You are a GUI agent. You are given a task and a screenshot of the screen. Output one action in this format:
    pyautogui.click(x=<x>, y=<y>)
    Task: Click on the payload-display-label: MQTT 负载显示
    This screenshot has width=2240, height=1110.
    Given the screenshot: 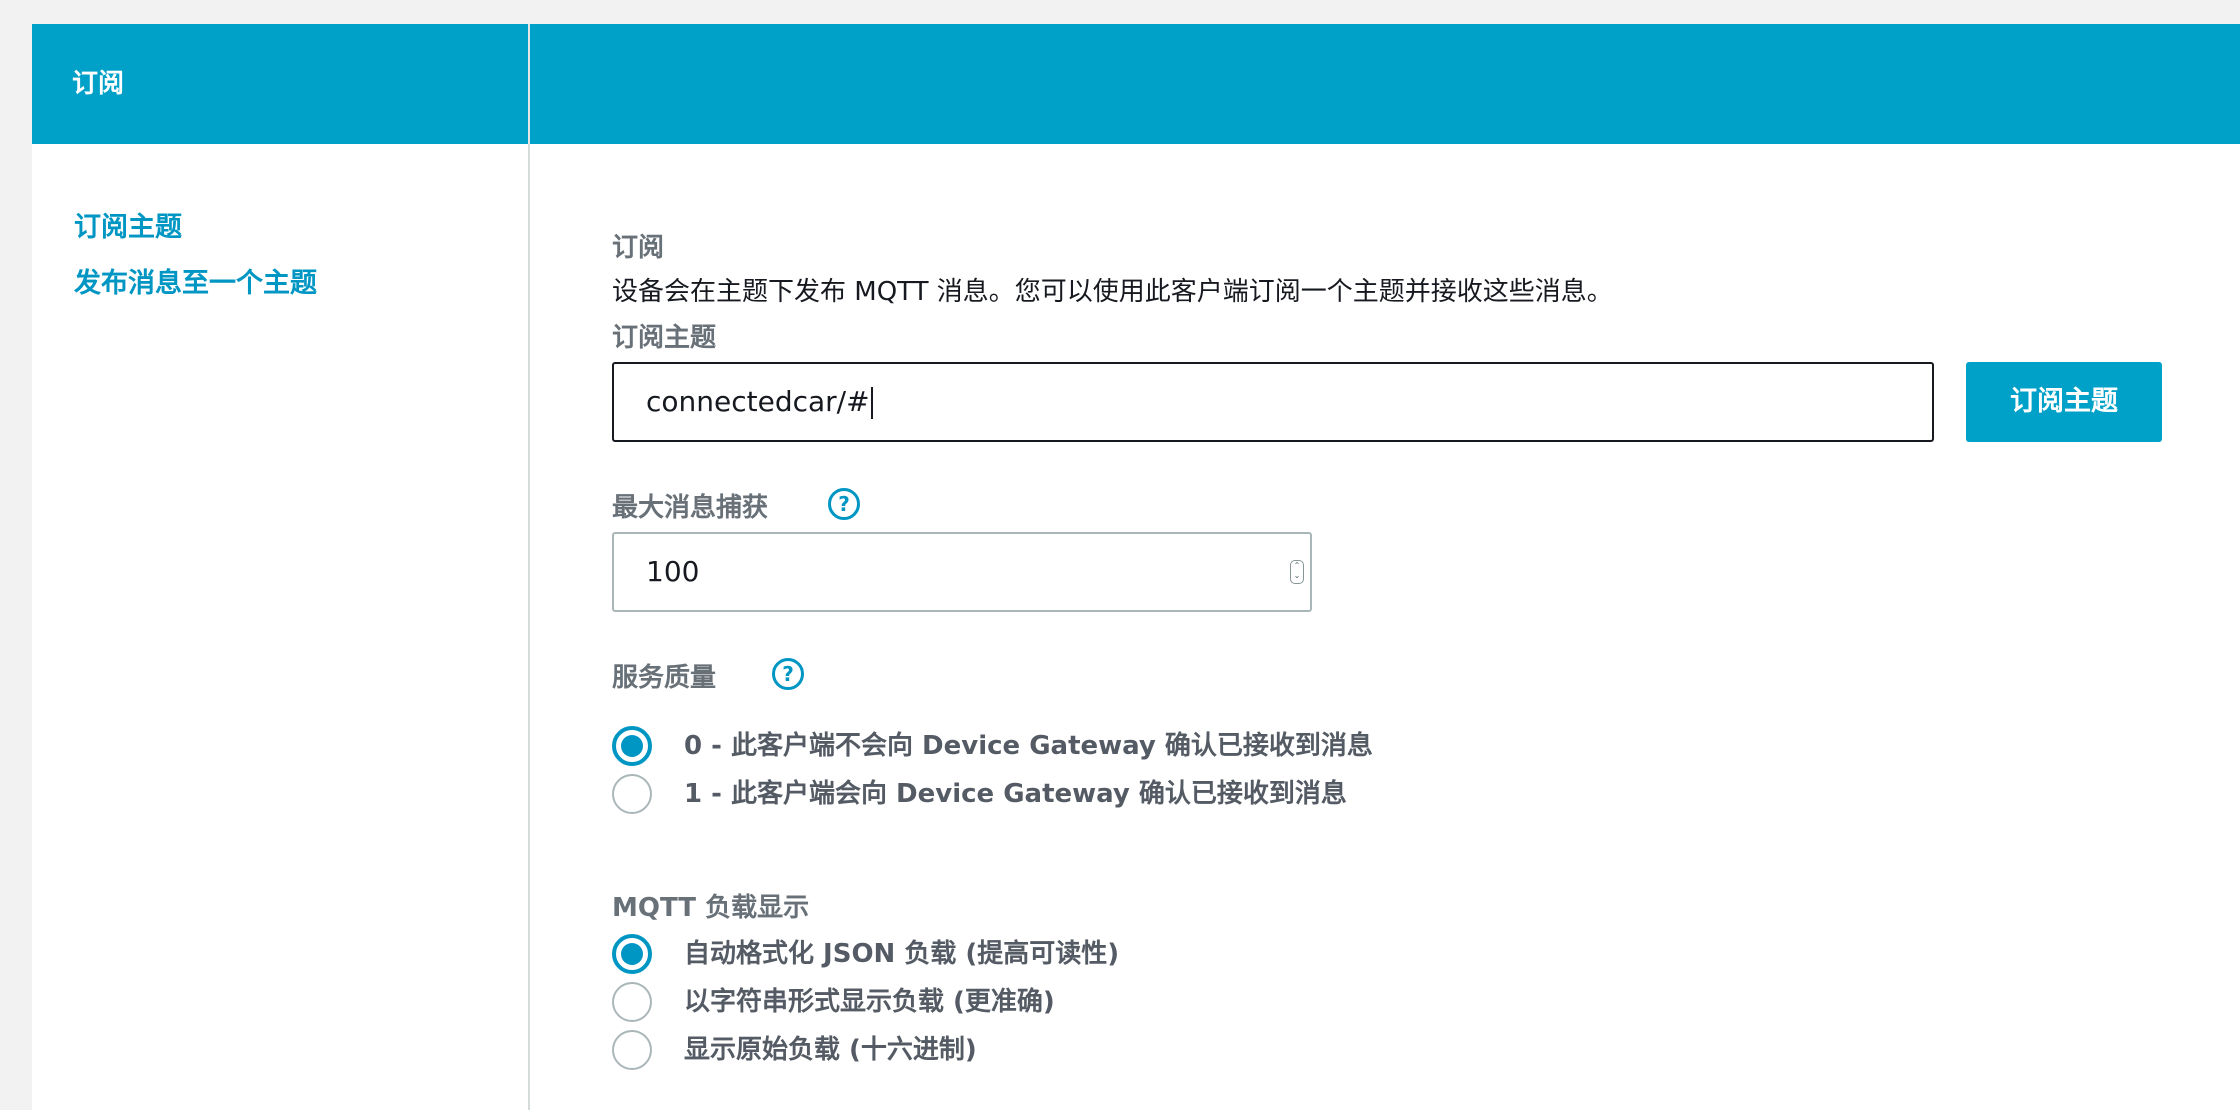 What is the action you would take?
    pyautogui.click(x=711, y=908)
    